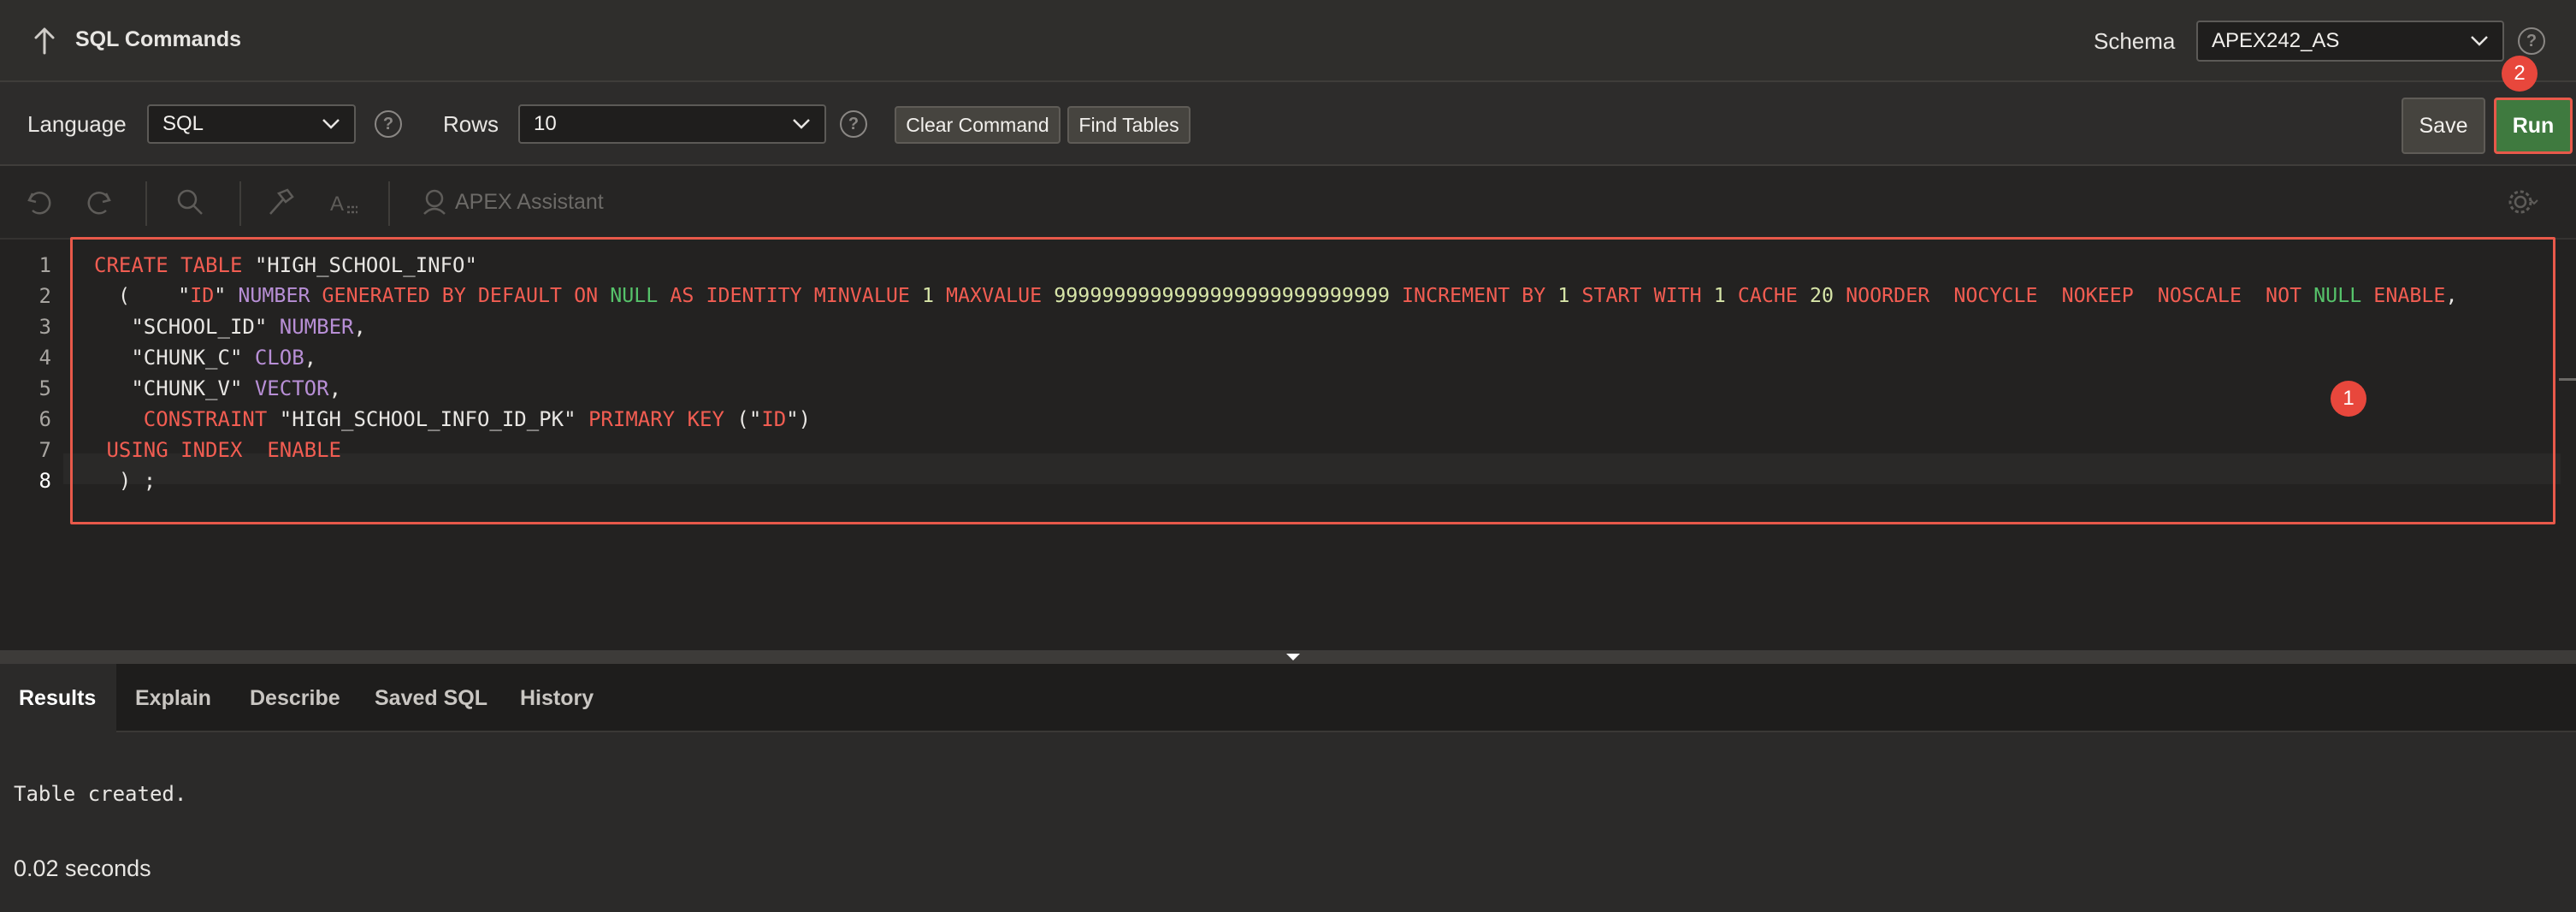 The width and height of the screenshot is (2576, 912). I want to click on schema-label: Schema, so click(2135, 41).